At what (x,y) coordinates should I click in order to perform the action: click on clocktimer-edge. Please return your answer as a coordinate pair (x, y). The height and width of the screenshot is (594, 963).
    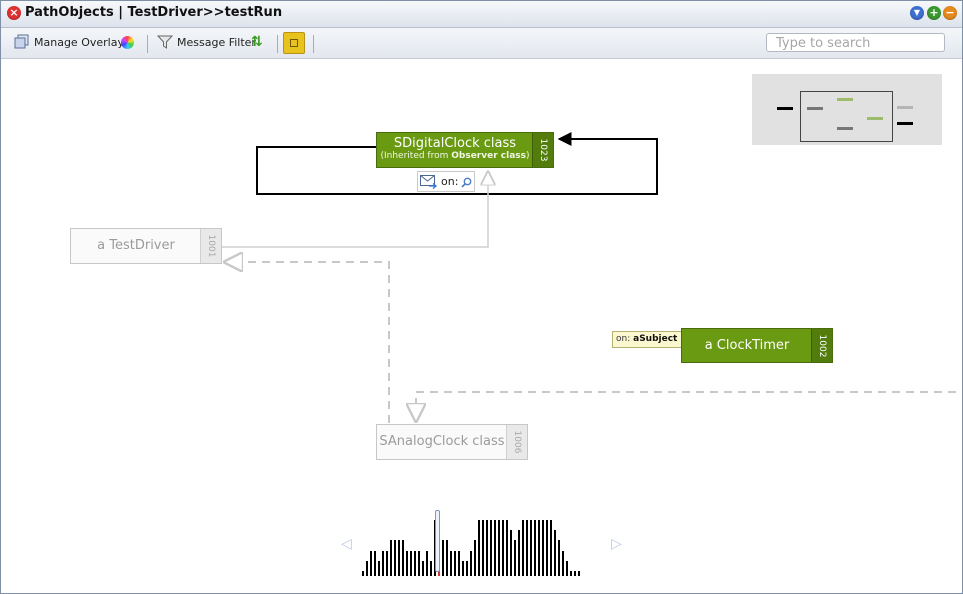
    Looking at the image, I should click on (686, 406).